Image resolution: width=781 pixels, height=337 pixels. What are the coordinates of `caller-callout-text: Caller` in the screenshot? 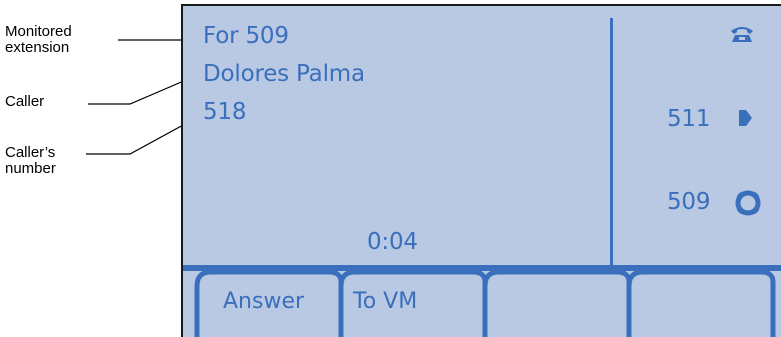 It's located at (25, 101).